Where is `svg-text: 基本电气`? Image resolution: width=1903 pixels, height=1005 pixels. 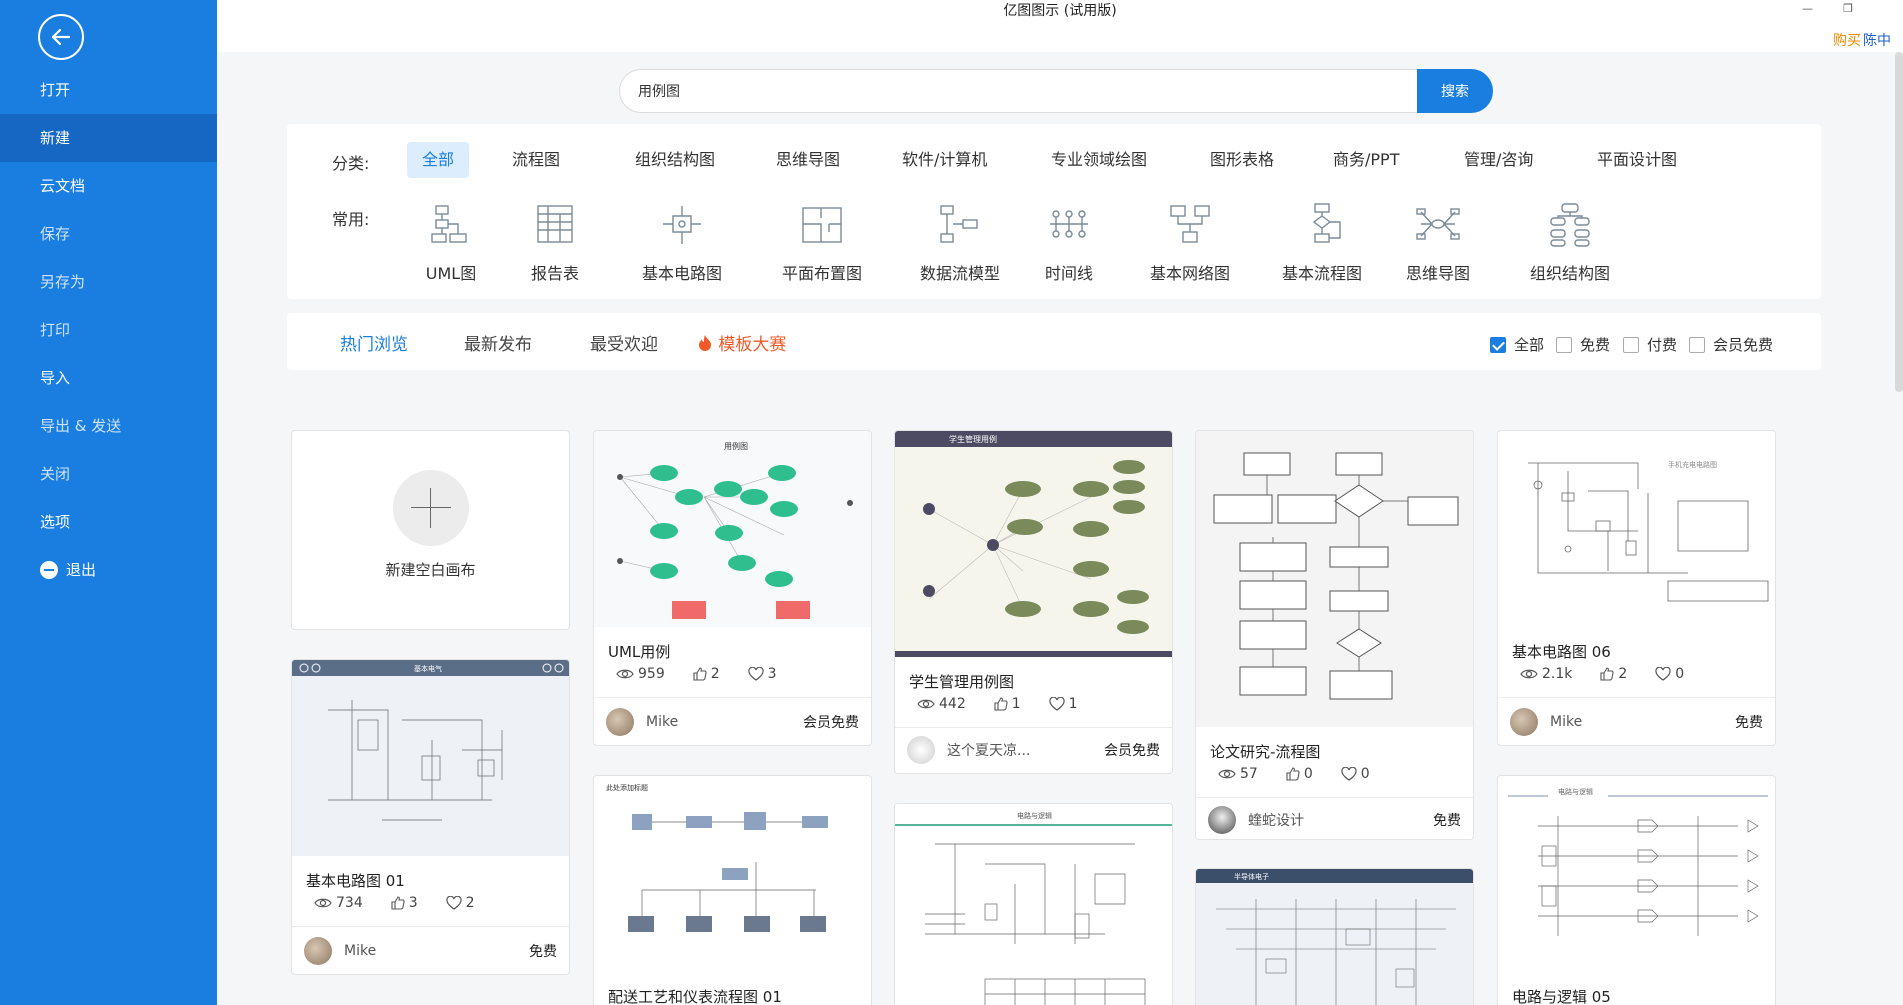 svg-text: 基本电气 is located at coordinates (428, 668).